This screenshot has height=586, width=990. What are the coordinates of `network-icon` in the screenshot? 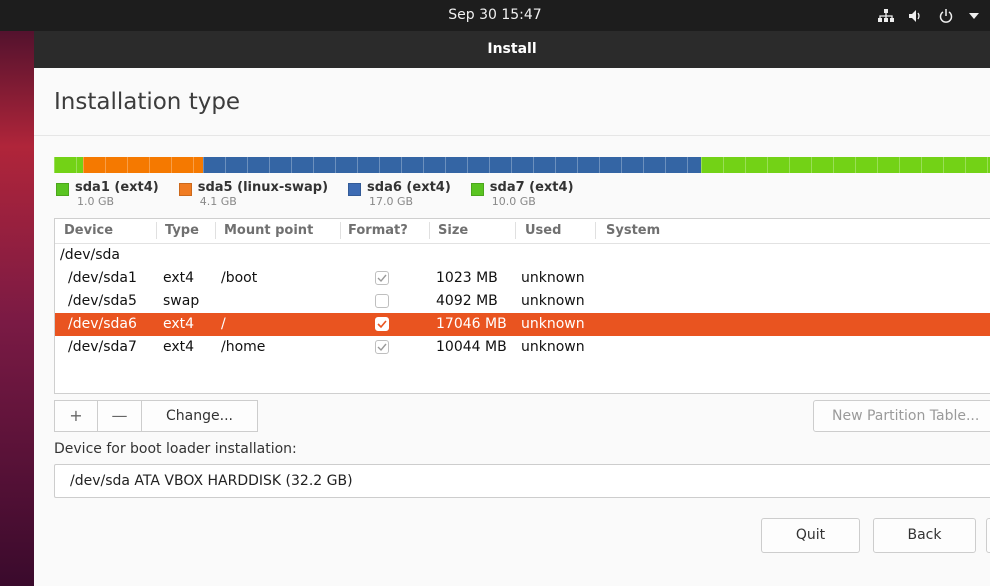 It's located at (886, 15).